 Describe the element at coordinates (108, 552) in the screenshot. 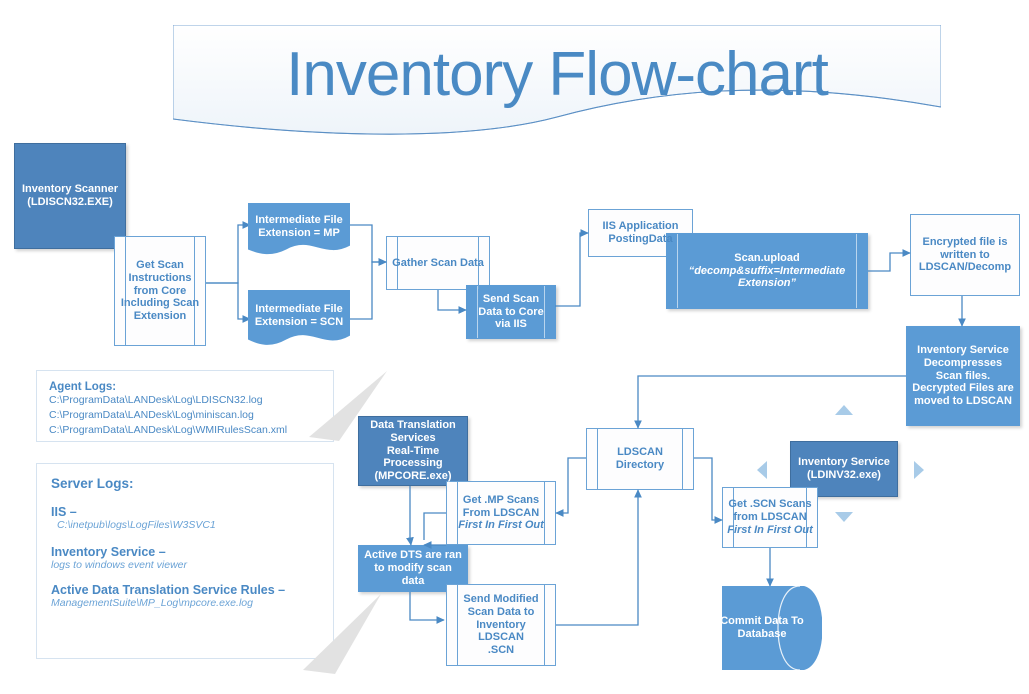

I see `server-logs-label-1: Inventory Service –` at that location.